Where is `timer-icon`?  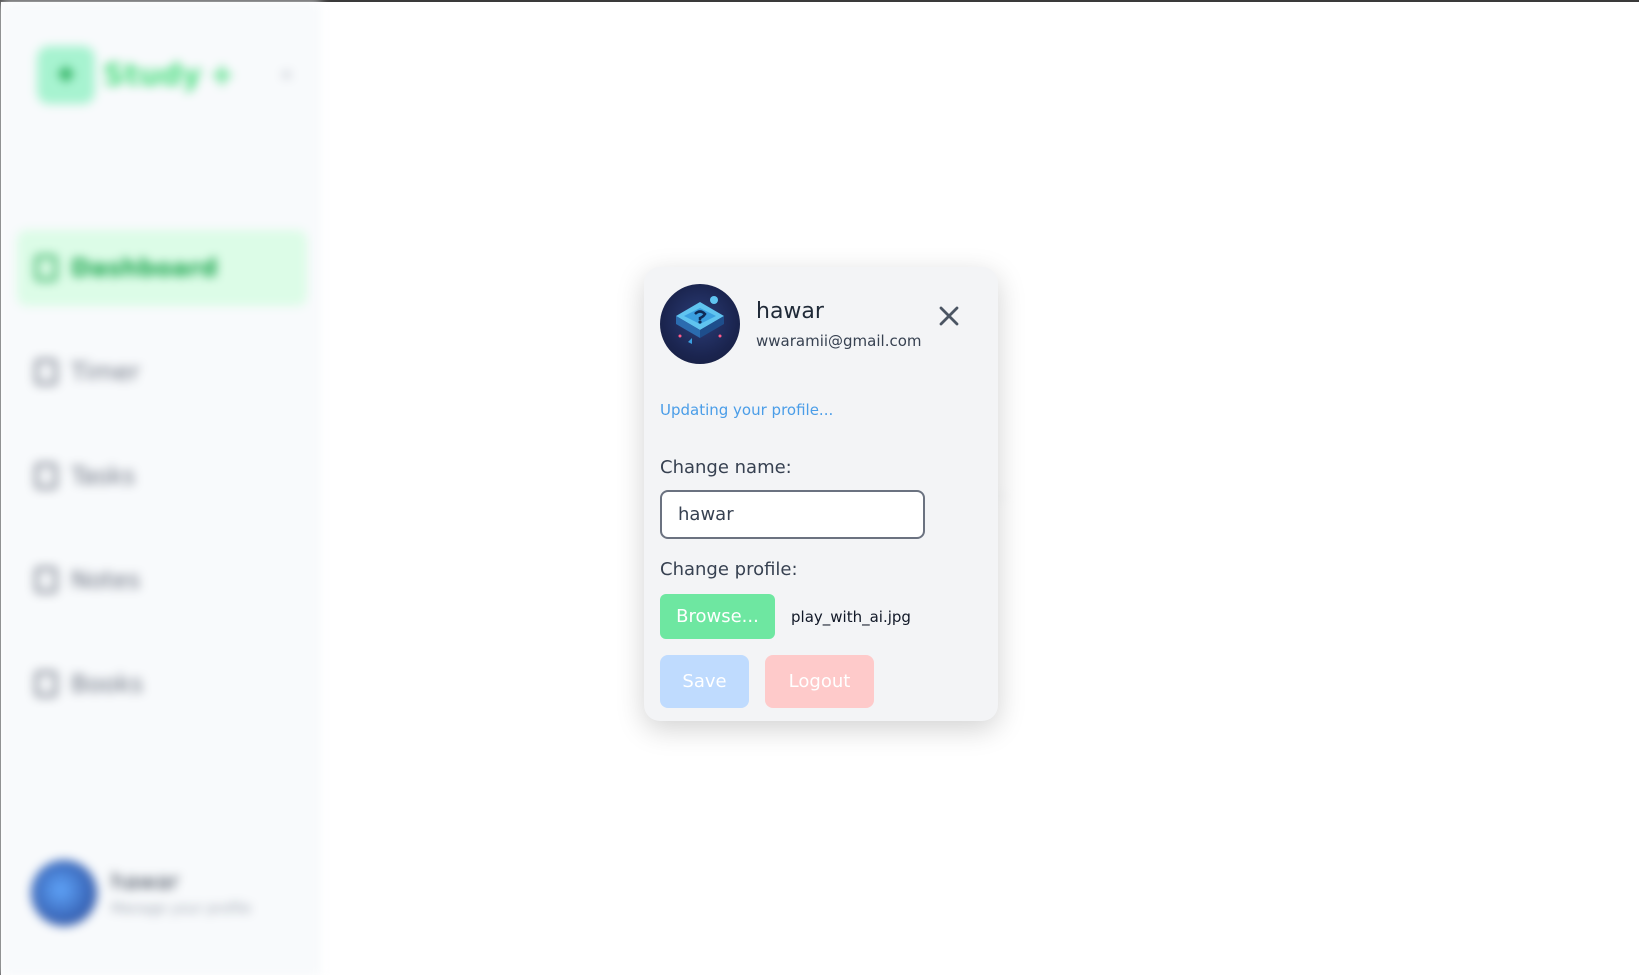 timer-icon is located at coordinates (46, 372).